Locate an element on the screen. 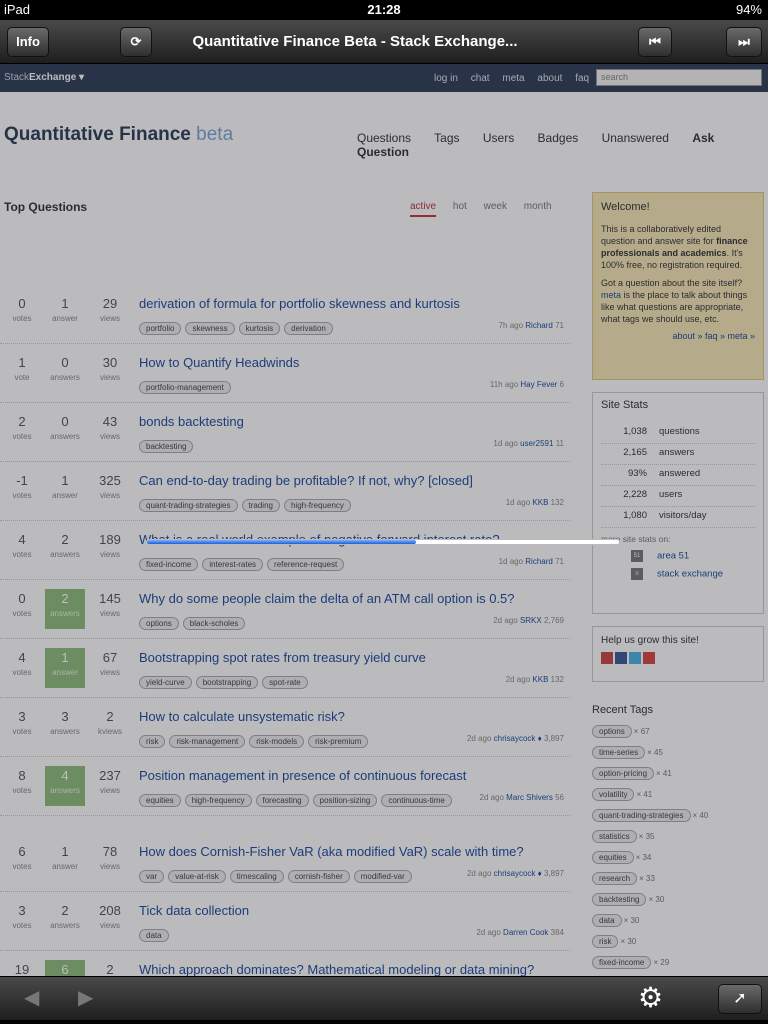  skip-forward-button: ⏭ is located at coordinates (744, 42).